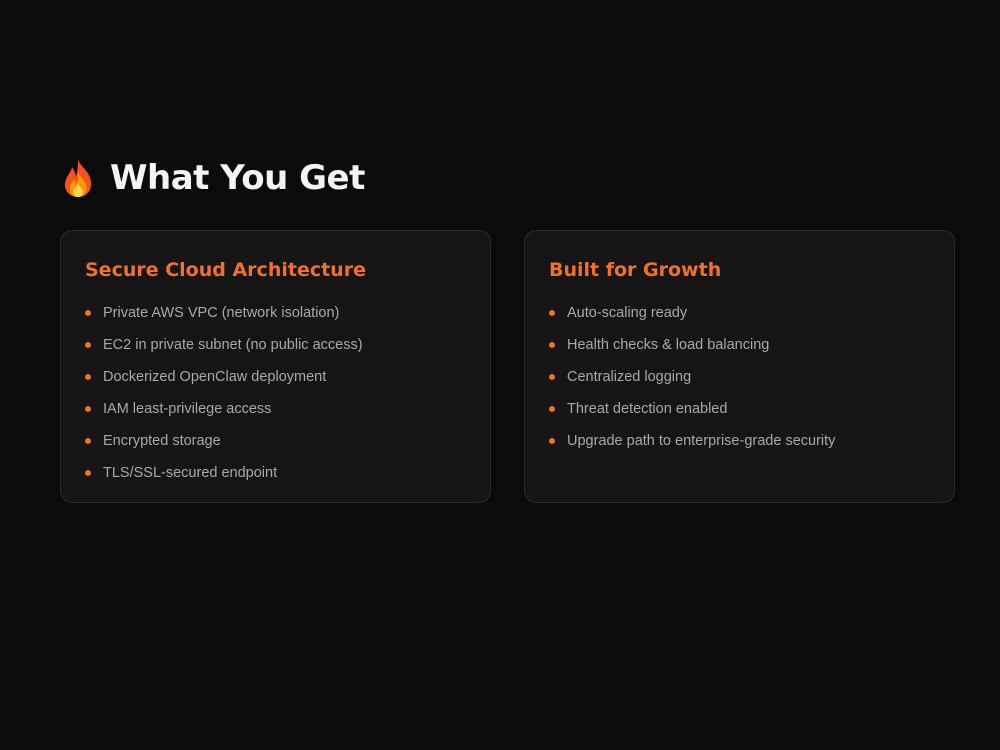 This screenshot has width=1000, height=750. What do you see at coordinates (647, 409) in the screenshot?
I see `list-item-label: Threat detection enabled` at bounding box center [647, 409].